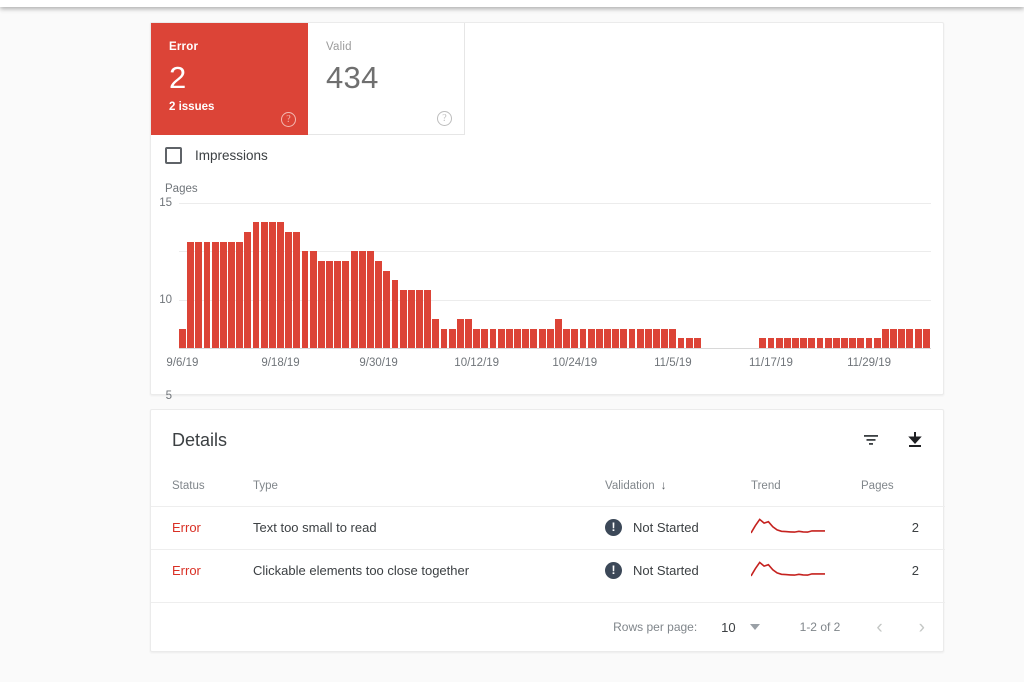 The width and height of the screenshot is (1024, 682). I want to click on summary-card-valid: Valid 434 ?, so click(386, 79).